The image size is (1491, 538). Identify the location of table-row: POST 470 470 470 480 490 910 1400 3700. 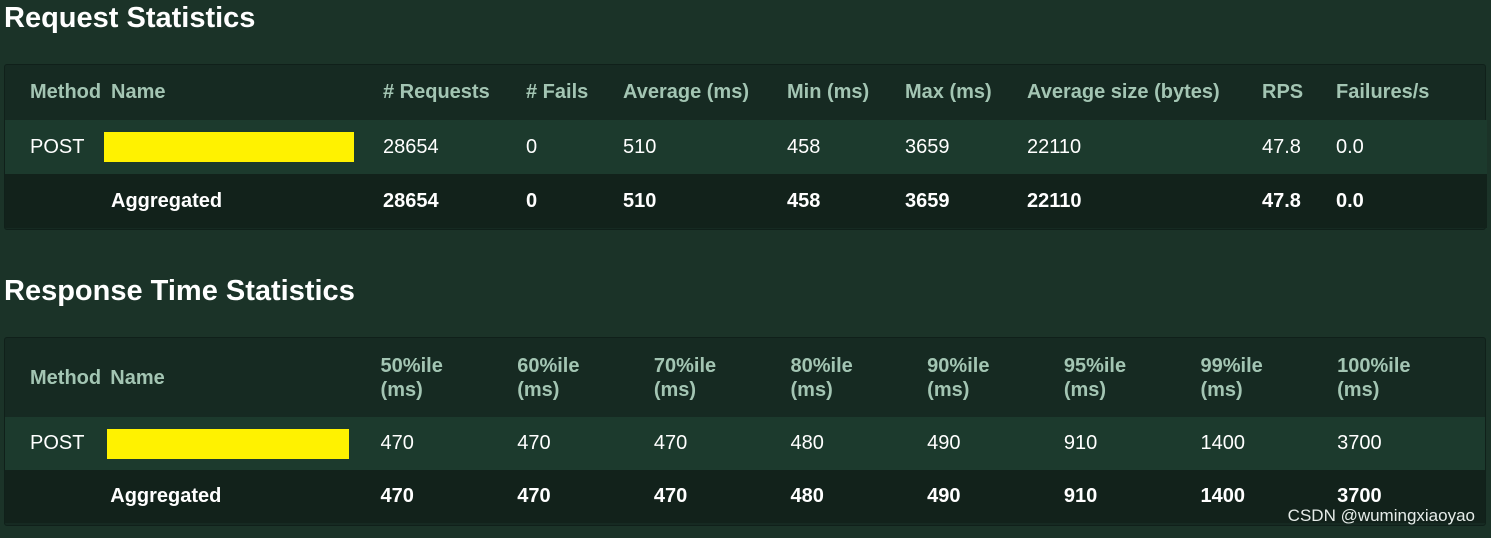
(745, 443).